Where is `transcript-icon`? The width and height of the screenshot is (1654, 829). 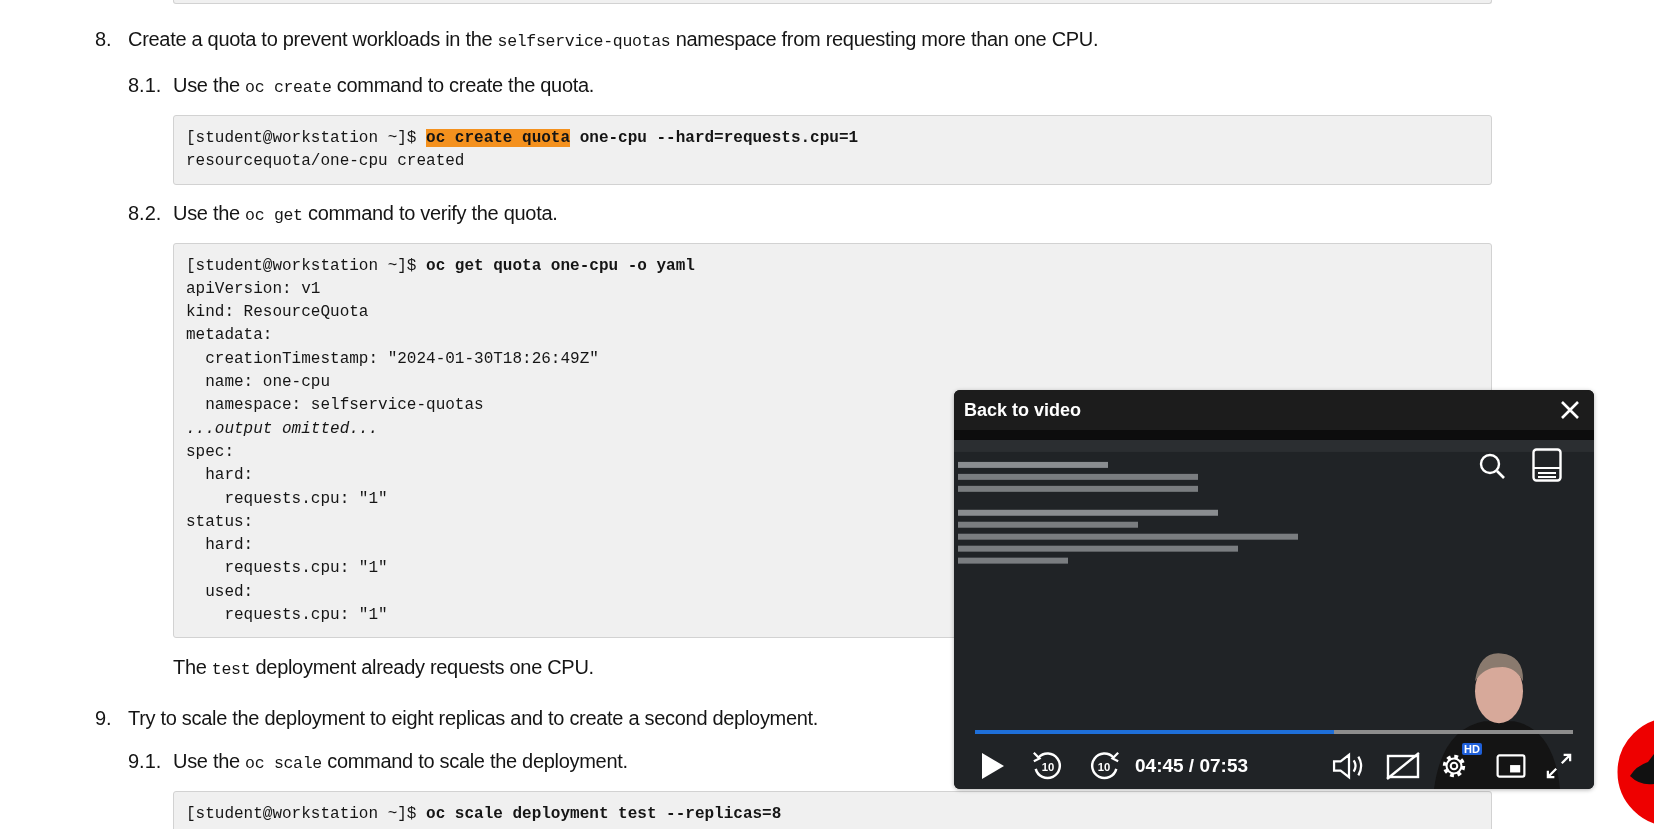 transcript-icon is located at coordinates (1547, 465).